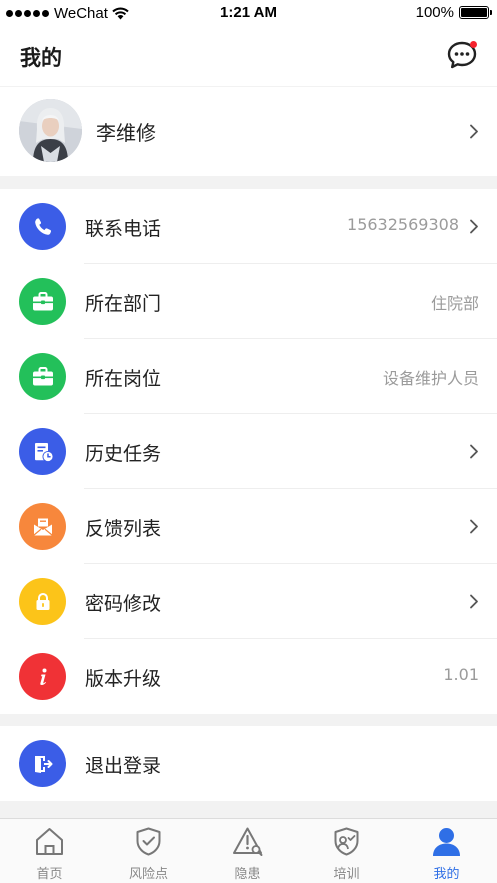 The image size is (497, 883). What do you see at coordinates (461, 674) in the screenshot?
I see `version-value: 1.01` at bounding box center [461, 674].